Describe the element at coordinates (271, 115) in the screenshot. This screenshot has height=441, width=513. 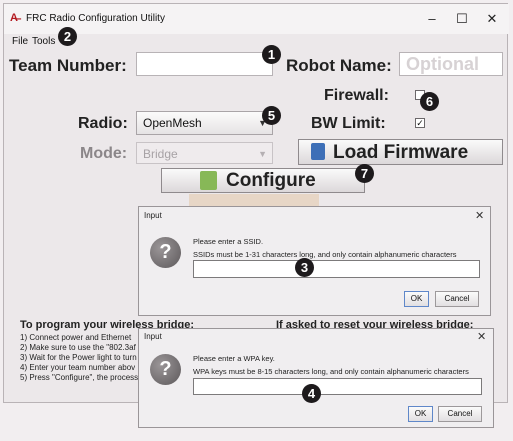
I see `badge-5: 5` at that location.